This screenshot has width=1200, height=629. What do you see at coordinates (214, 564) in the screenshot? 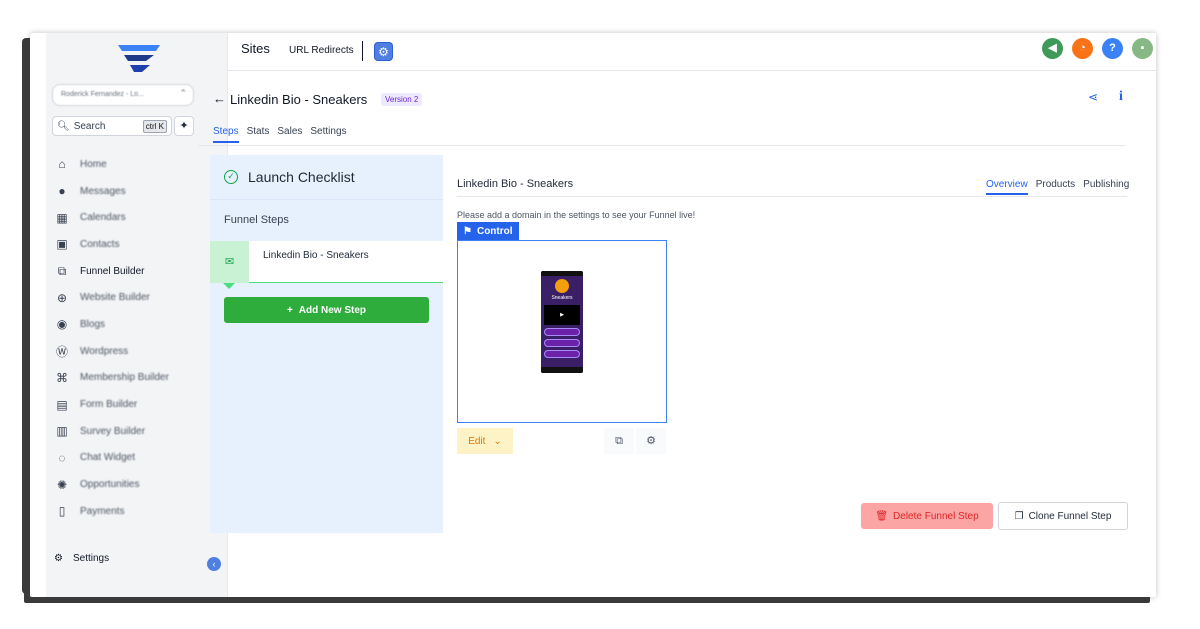
I see `collapse-sidebar-icon: ‹` at bounding box center [214, 564].